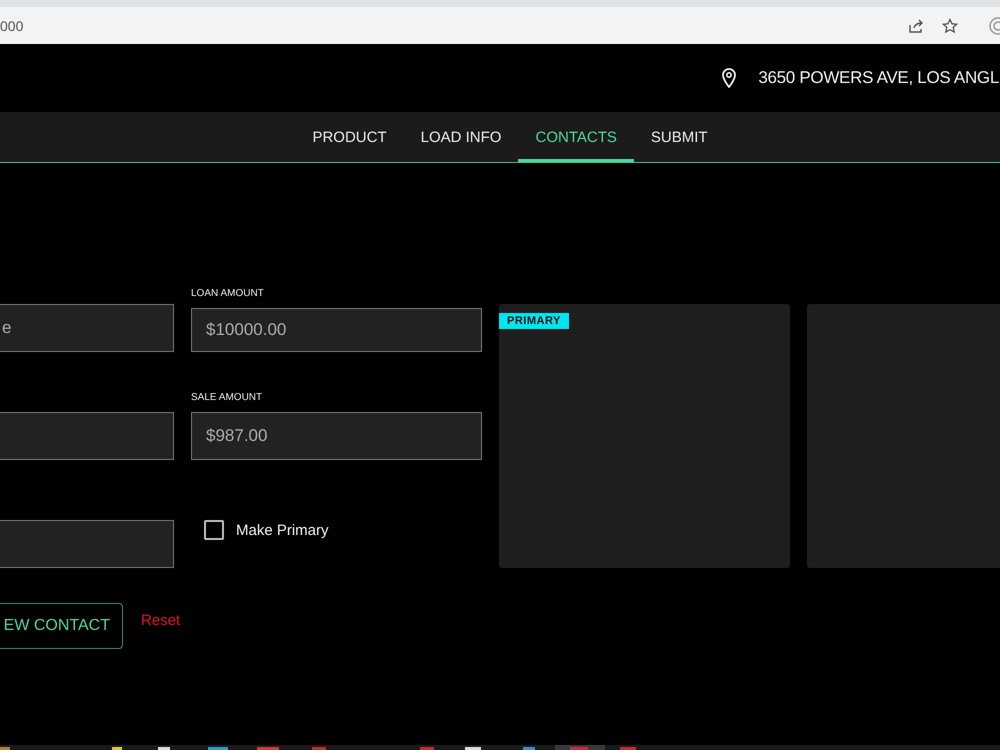 The image size is (1000, 750). What do you see at coordinates (214, 530) in the screenshot?
I see `checkbox` at bounding box center [214, 530].